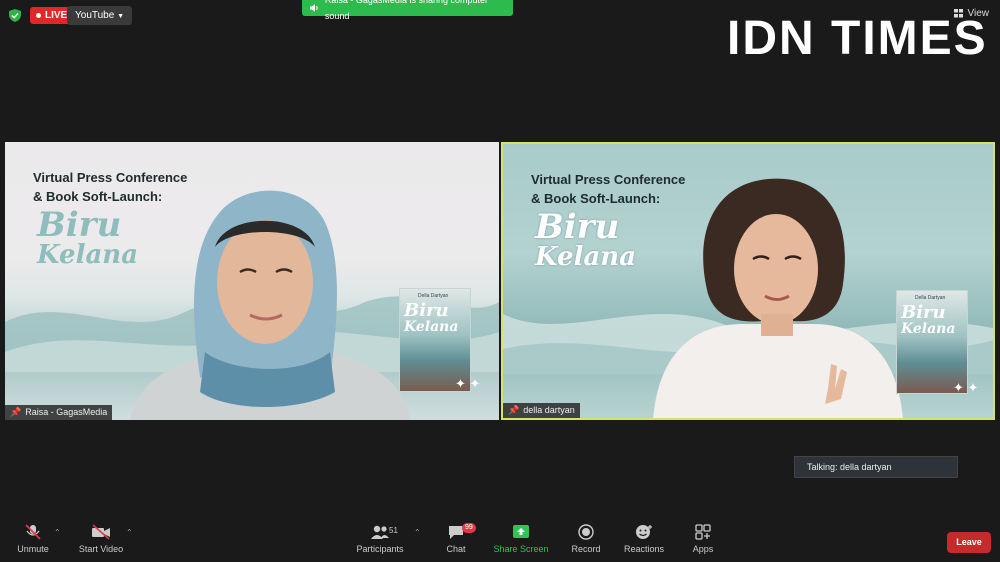 The height and width of the screenshot is (562, 1000). I want to click on participant-video-della, so click(778, 298).